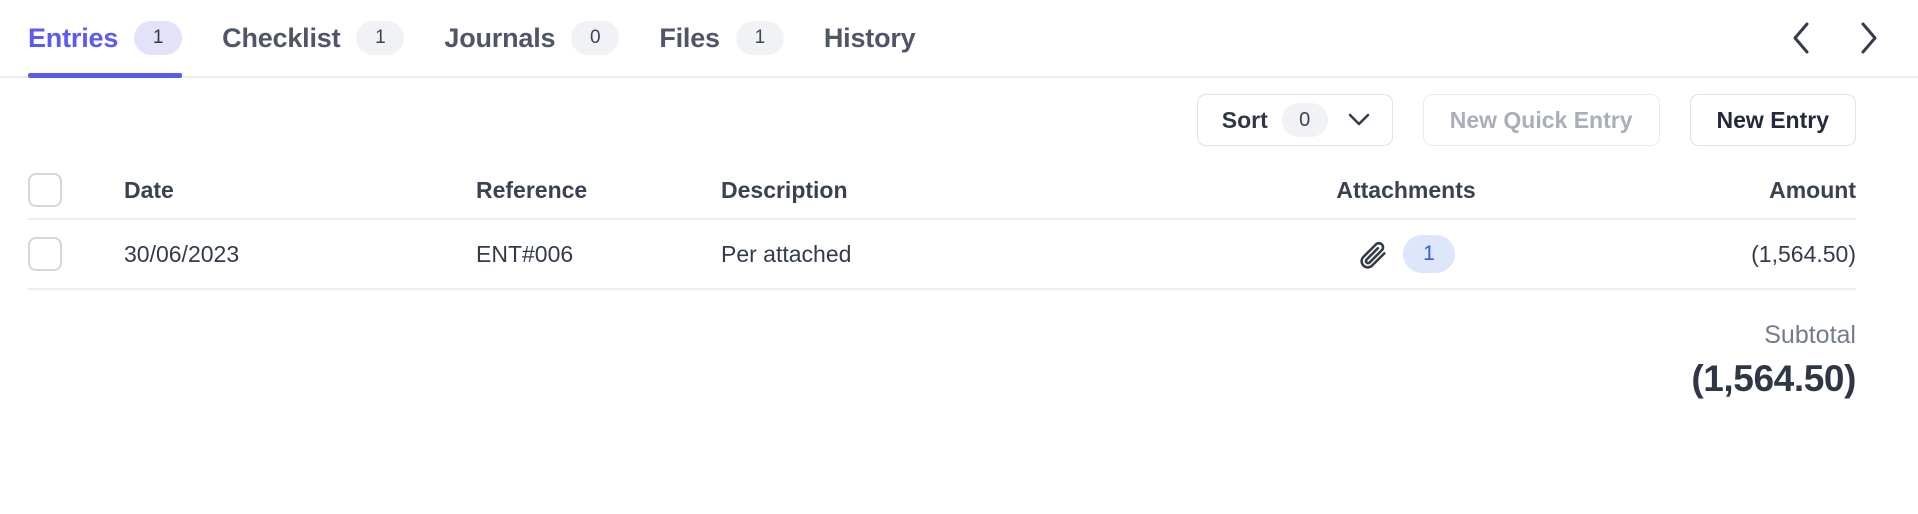 This screenshot has height=514, width=1918. I want to click on tab-journals-label: Journals, so click(500, 37).